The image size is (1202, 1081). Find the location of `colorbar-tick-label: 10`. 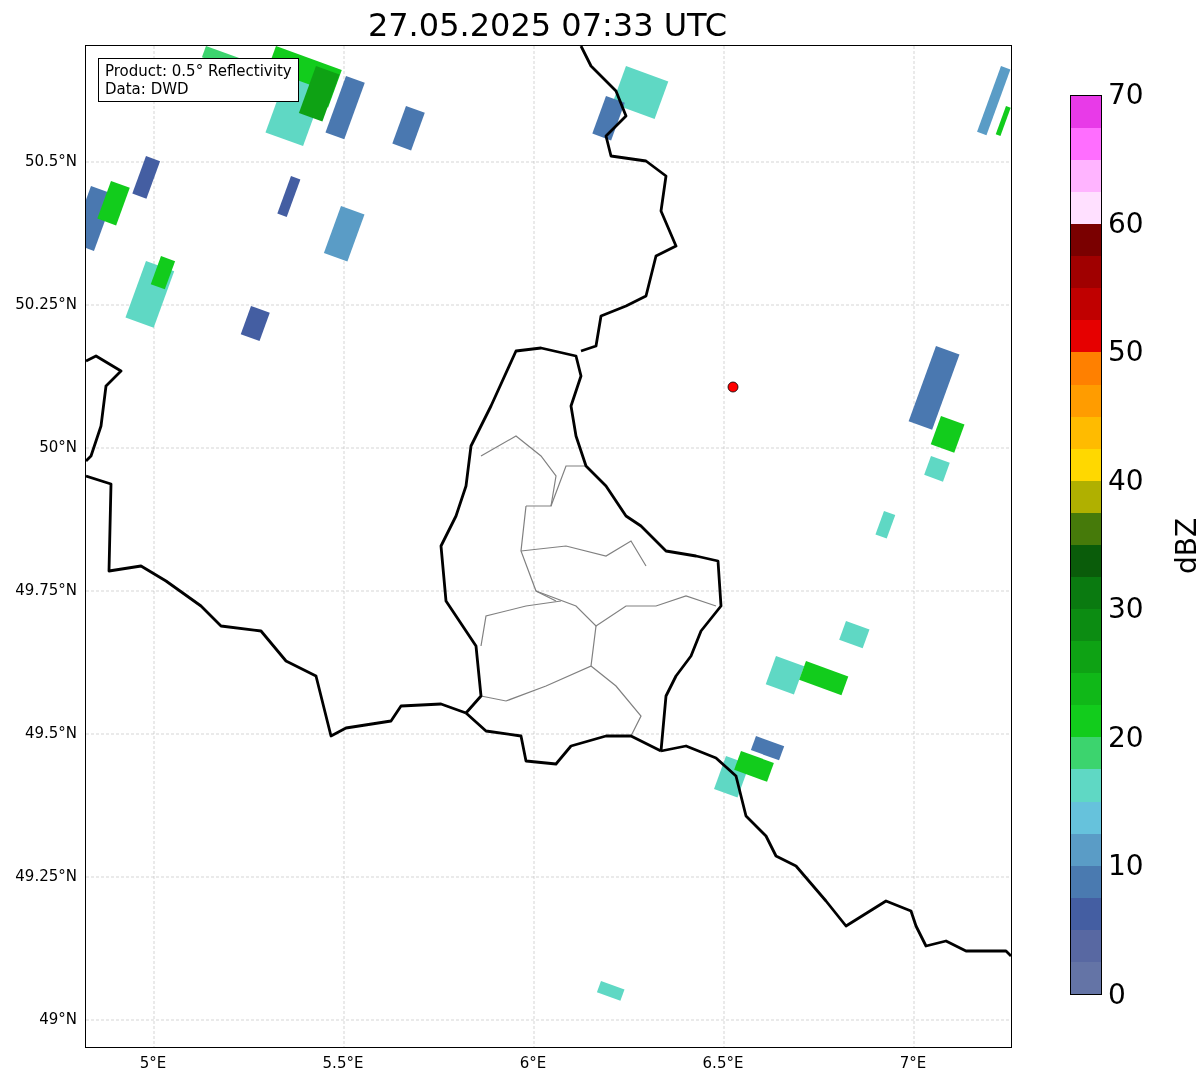

colorbar-tick-label: 10 is located at coordinates (1126, 866).